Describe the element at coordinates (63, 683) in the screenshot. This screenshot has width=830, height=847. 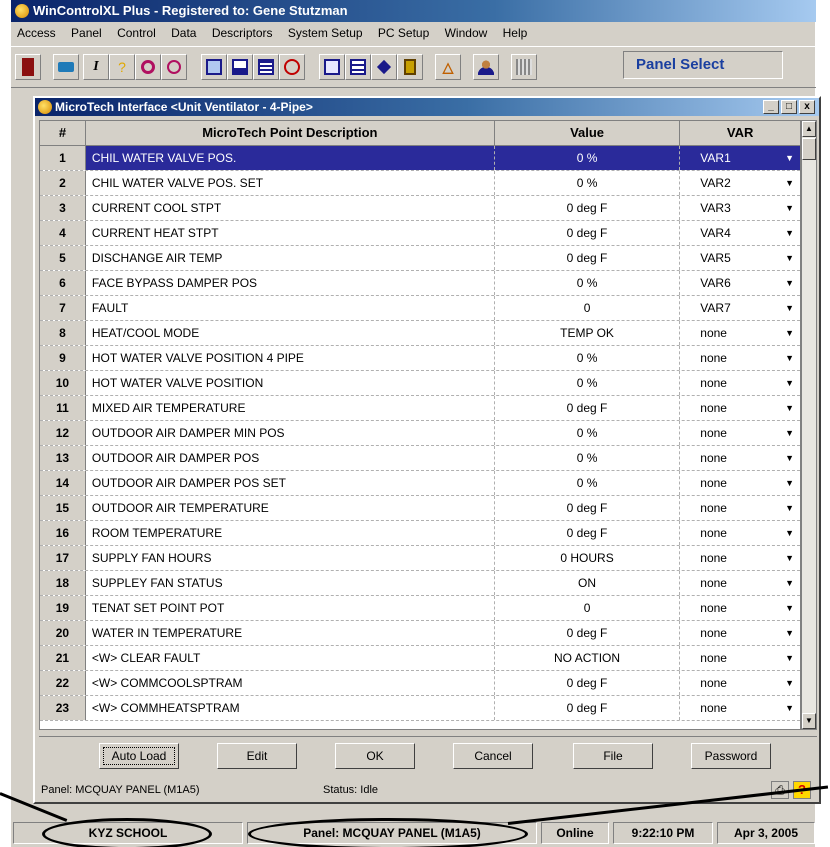
I see `row-number: 22` at that location.